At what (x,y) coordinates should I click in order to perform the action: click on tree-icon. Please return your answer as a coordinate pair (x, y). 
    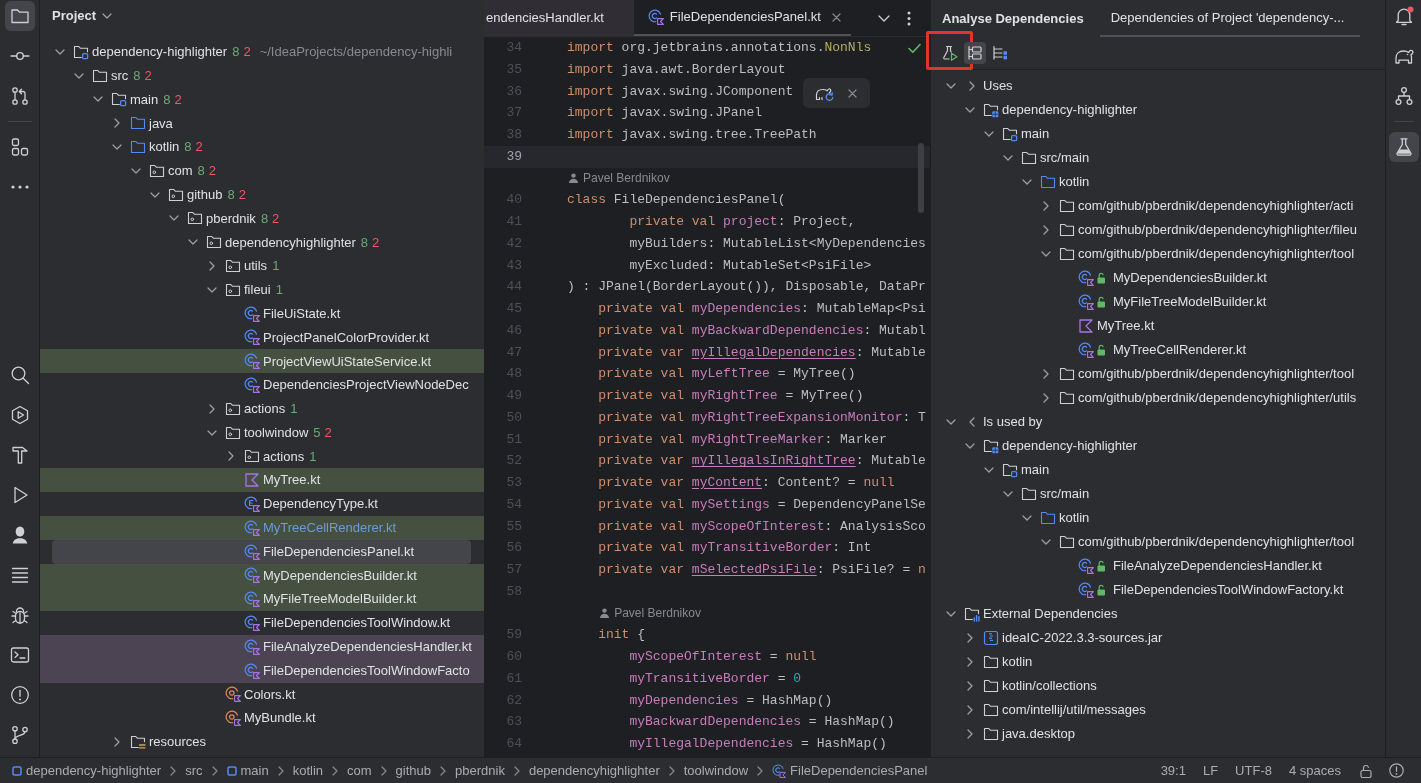
    Looking at the image, I should click on (975, 53).